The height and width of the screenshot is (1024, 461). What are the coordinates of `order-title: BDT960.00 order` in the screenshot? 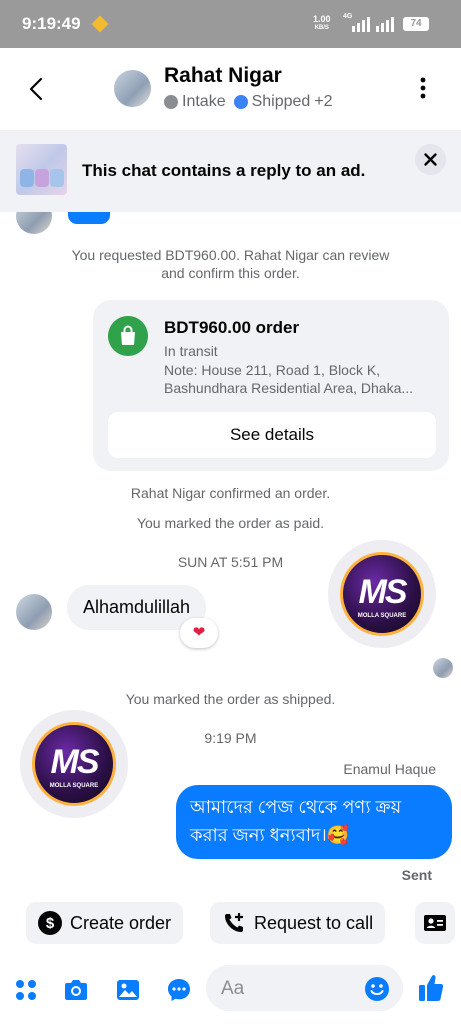 It's located at (232, 327).